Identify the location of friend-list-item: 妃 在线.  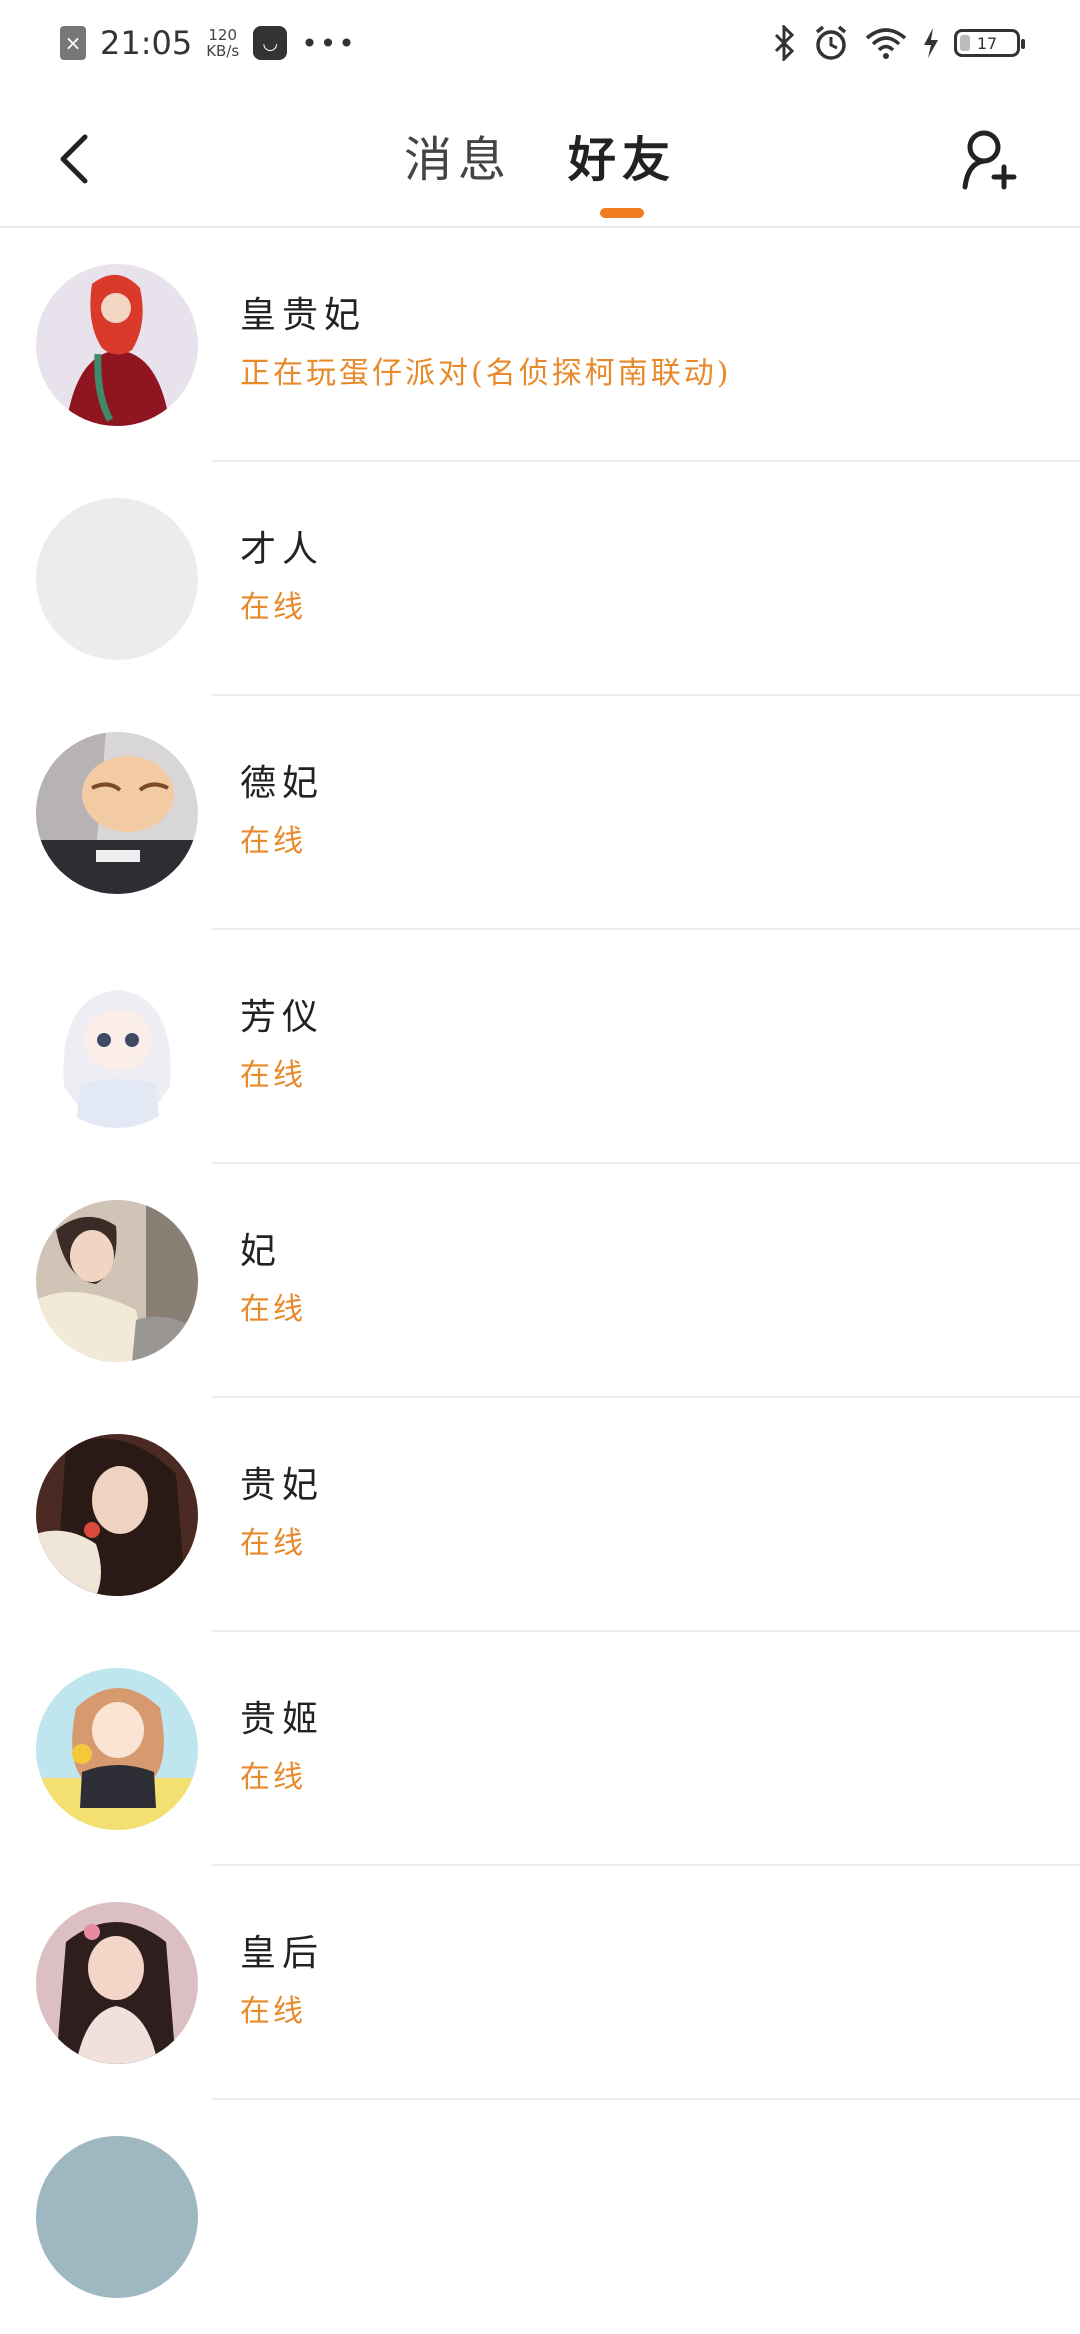
(540, 1281).